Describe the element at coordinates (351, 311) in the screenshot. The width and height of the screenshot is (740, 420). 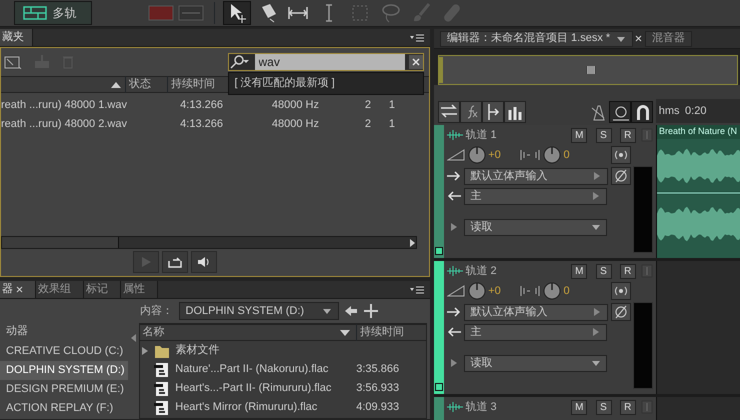
I see `back-arrow-icon` at that location.